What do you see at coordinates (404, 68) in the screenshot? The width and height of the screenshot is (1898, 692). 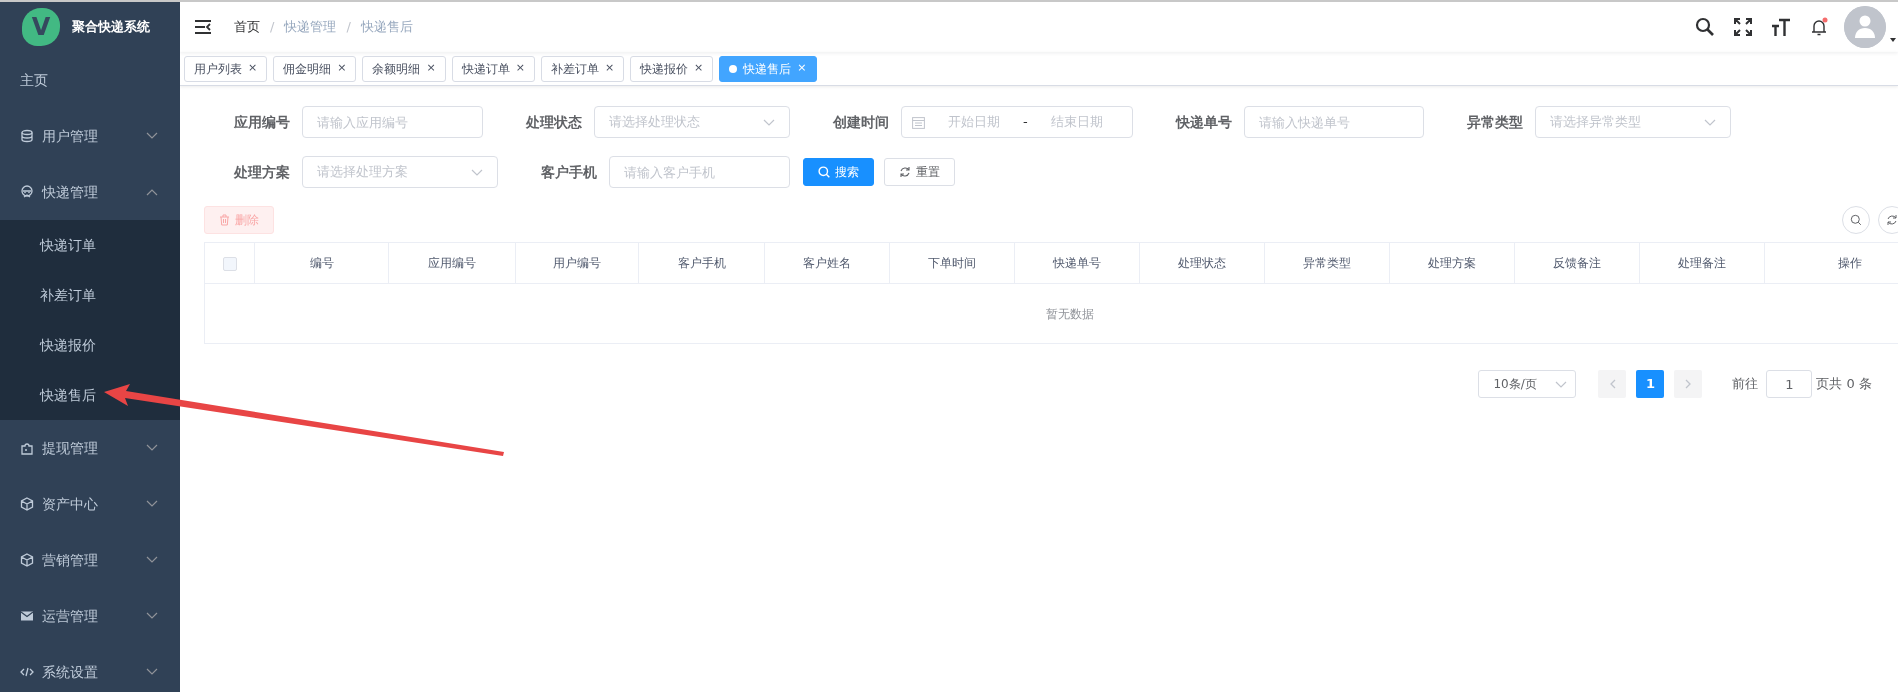 I see `tab: 余额明细 ×` at bounding box center [404, 68].